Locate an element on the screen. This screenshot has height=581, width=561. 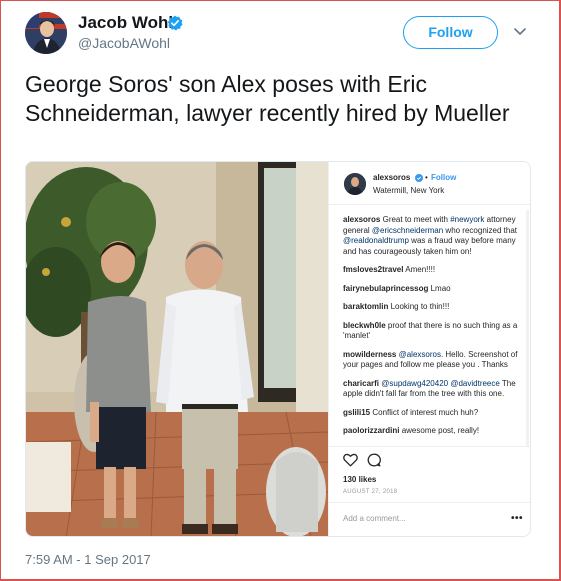
comment-username: mowilderness is located at coordinates (369, 354).